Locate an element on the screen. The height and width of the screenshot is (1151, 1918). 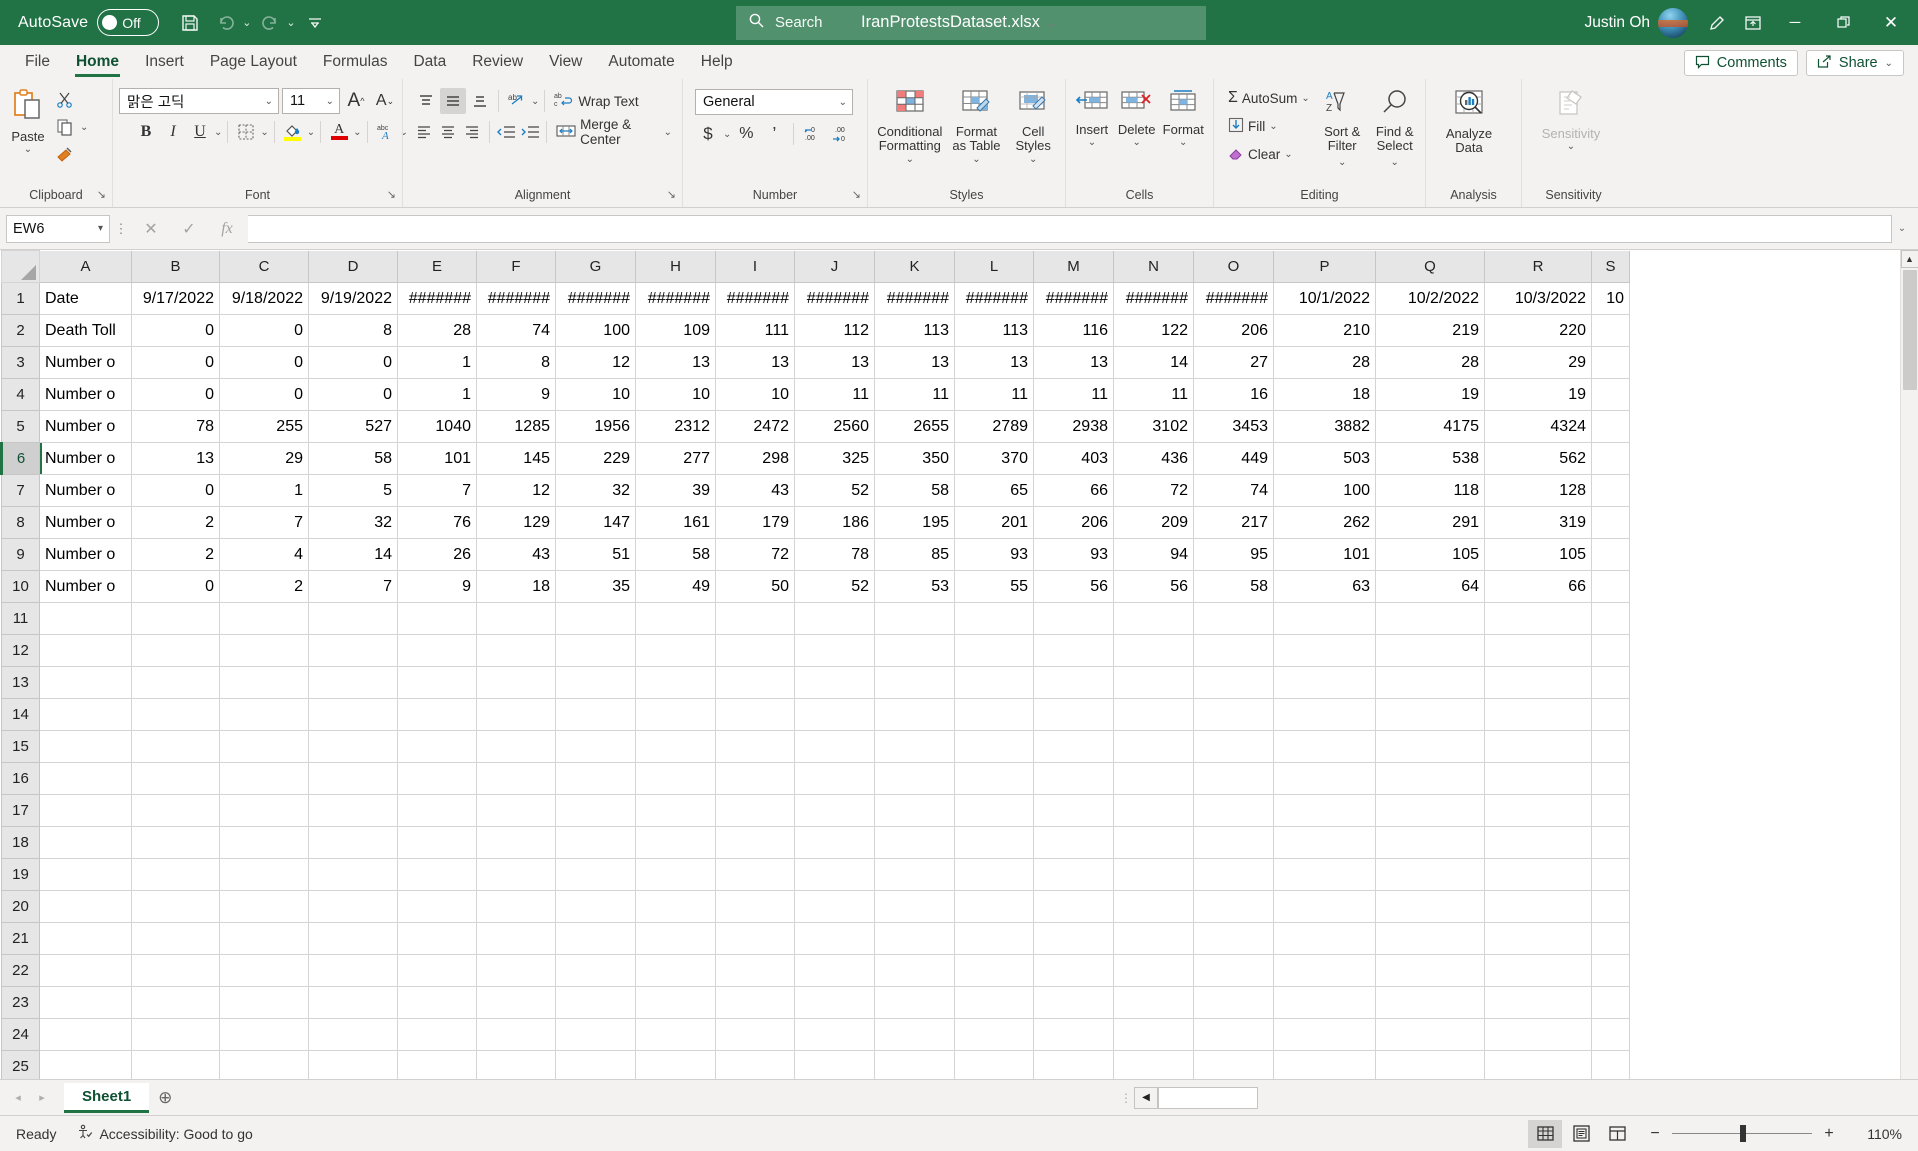
cell-G8: 147 is located at coordinates (595, 522).